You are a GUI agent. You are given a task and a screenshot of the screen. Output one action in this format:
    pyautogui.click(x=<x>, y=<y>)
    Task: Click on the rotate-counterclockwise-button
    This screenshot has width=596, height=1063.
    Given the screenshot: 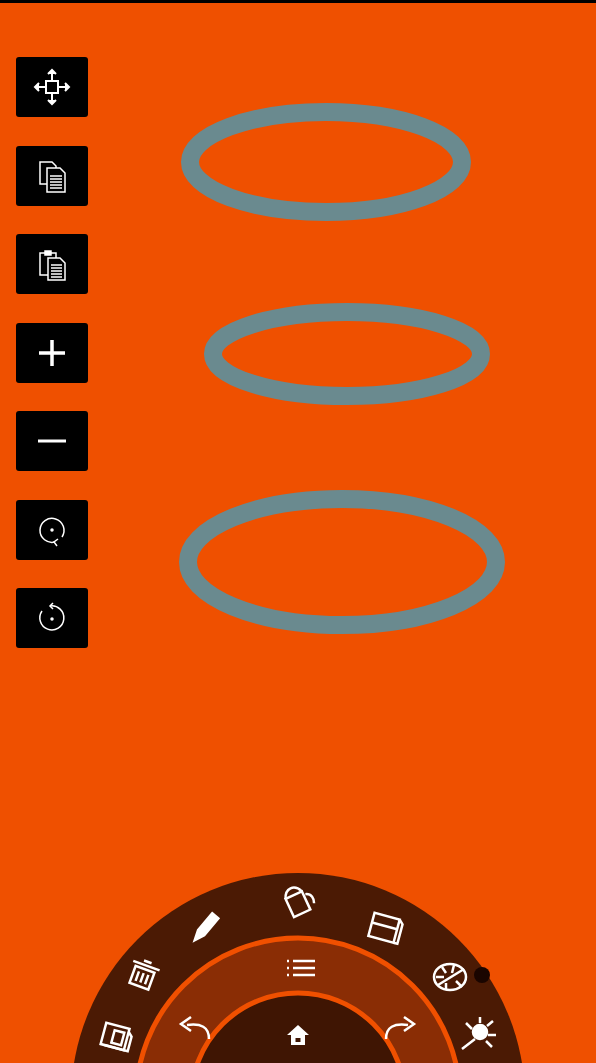 What is the action you would take?
    pyautogui.click(x=52, y=618)
    